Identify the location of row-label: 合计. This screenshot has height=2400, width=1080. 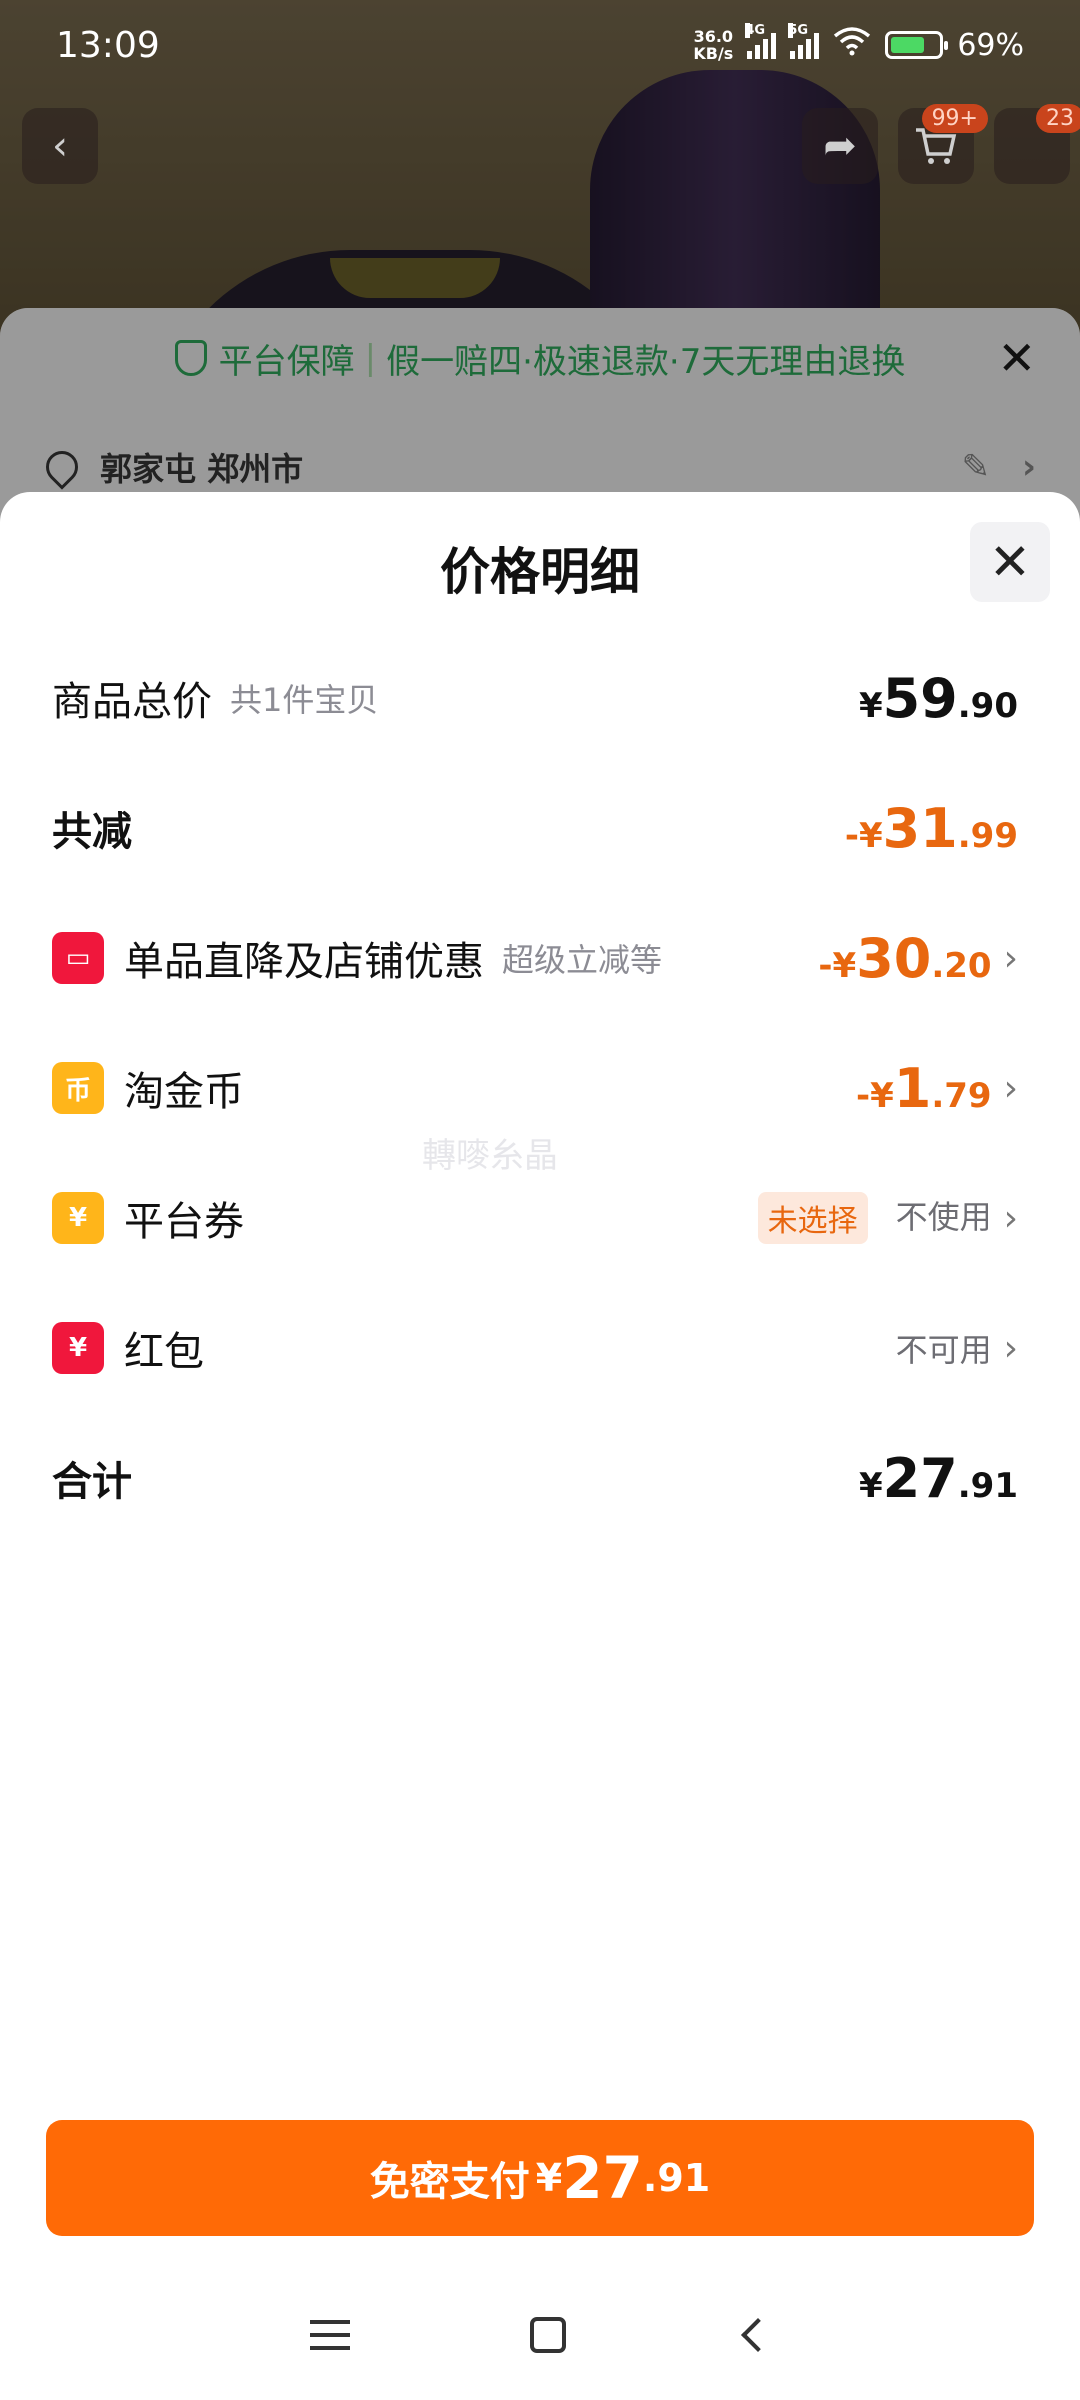
(92, 1482).